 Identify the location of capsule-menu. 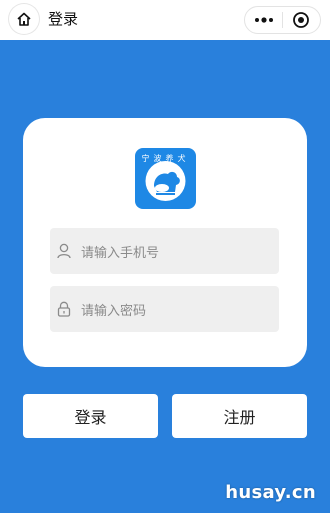
(282, 20).